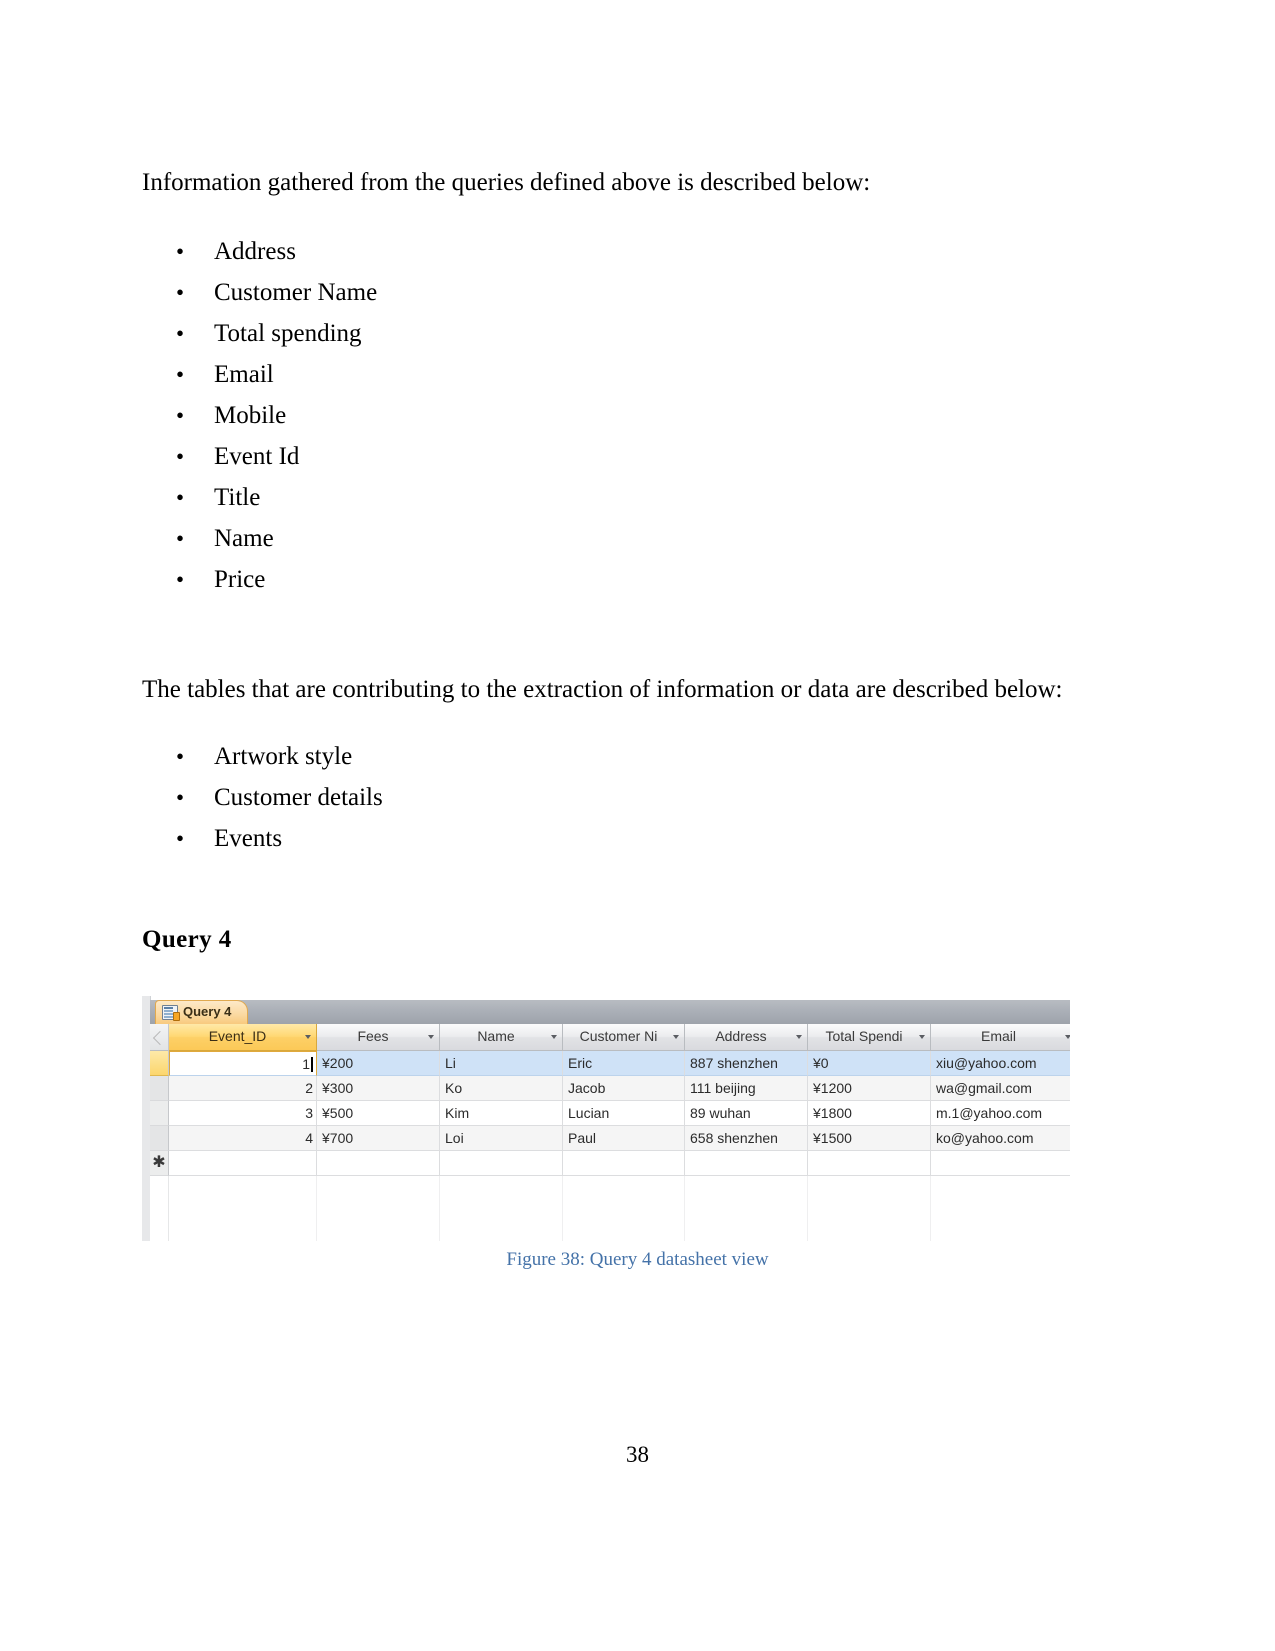 The width and height of the screenshot is (1275, 1651). What do you see at coordinates (869, 1138) in the screenshot?
I see `cell-total-spending: ¥1500` at bounding box center [869, 1138].